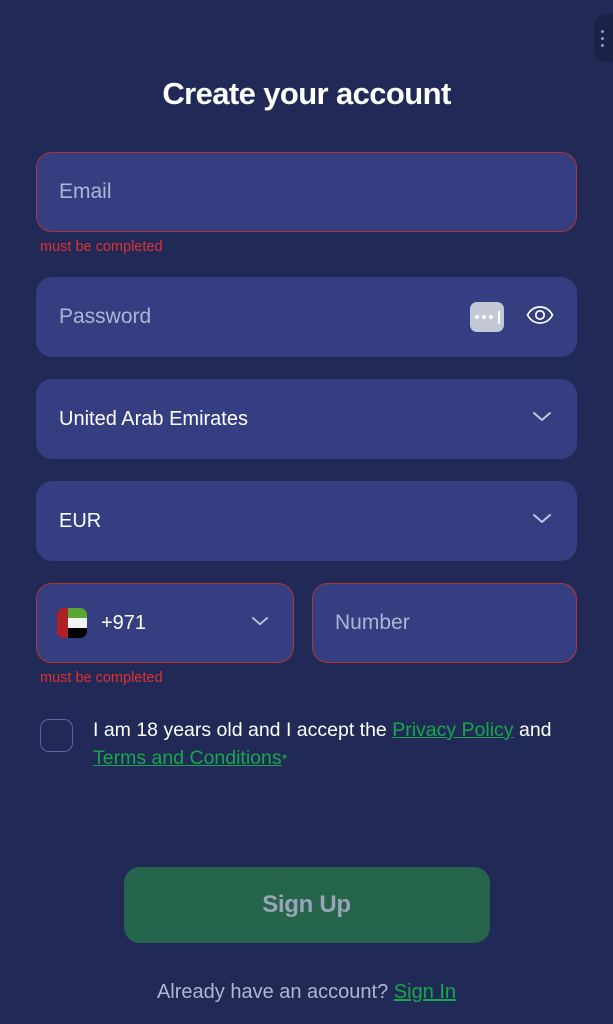  Describe the element at coordinates (243, 730) in the screenshot. I see `terms-text-before: I am 18 years old and I accept the` at that location.